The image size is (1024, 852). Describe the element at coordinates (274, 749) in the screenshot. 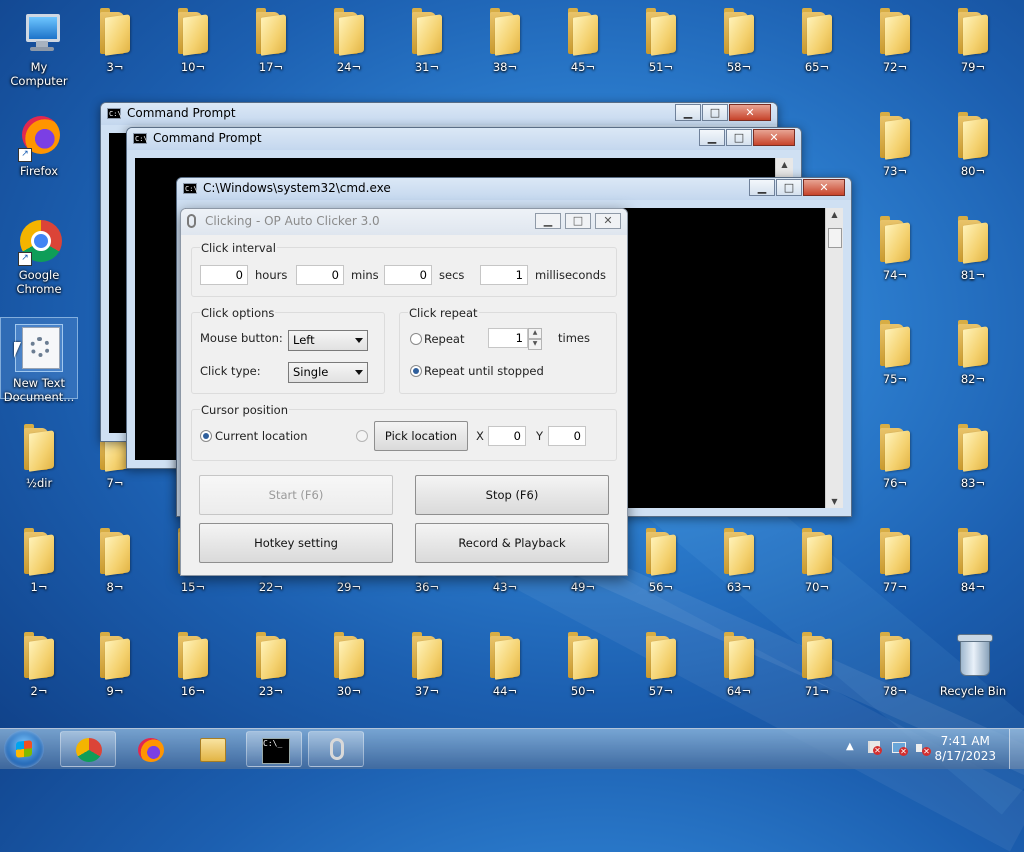

I see `taskbar-cmd-button: C:\_` at that location.